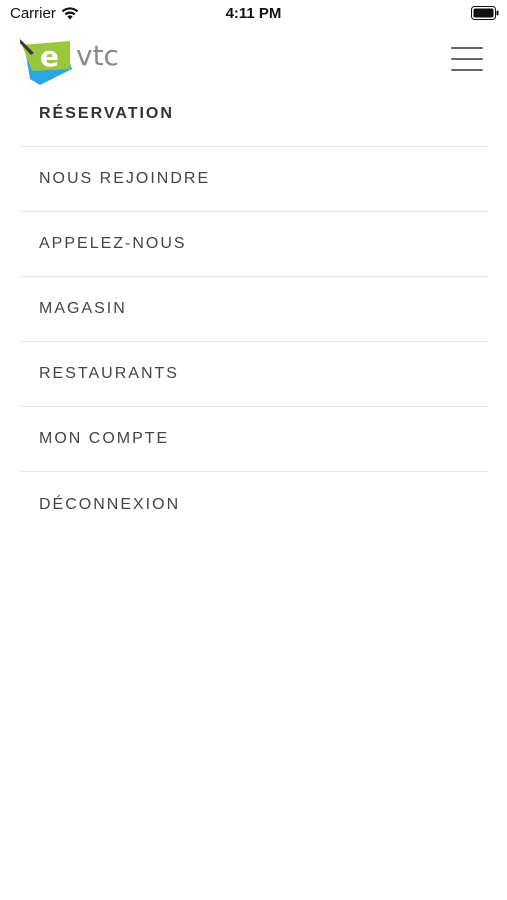 This screenshot has height=900, width=507. What do you see at coordinates (104, 438) in the screenshot?
I see `menu-item-label: MON COMPTE` at bounding box center [104, 438].